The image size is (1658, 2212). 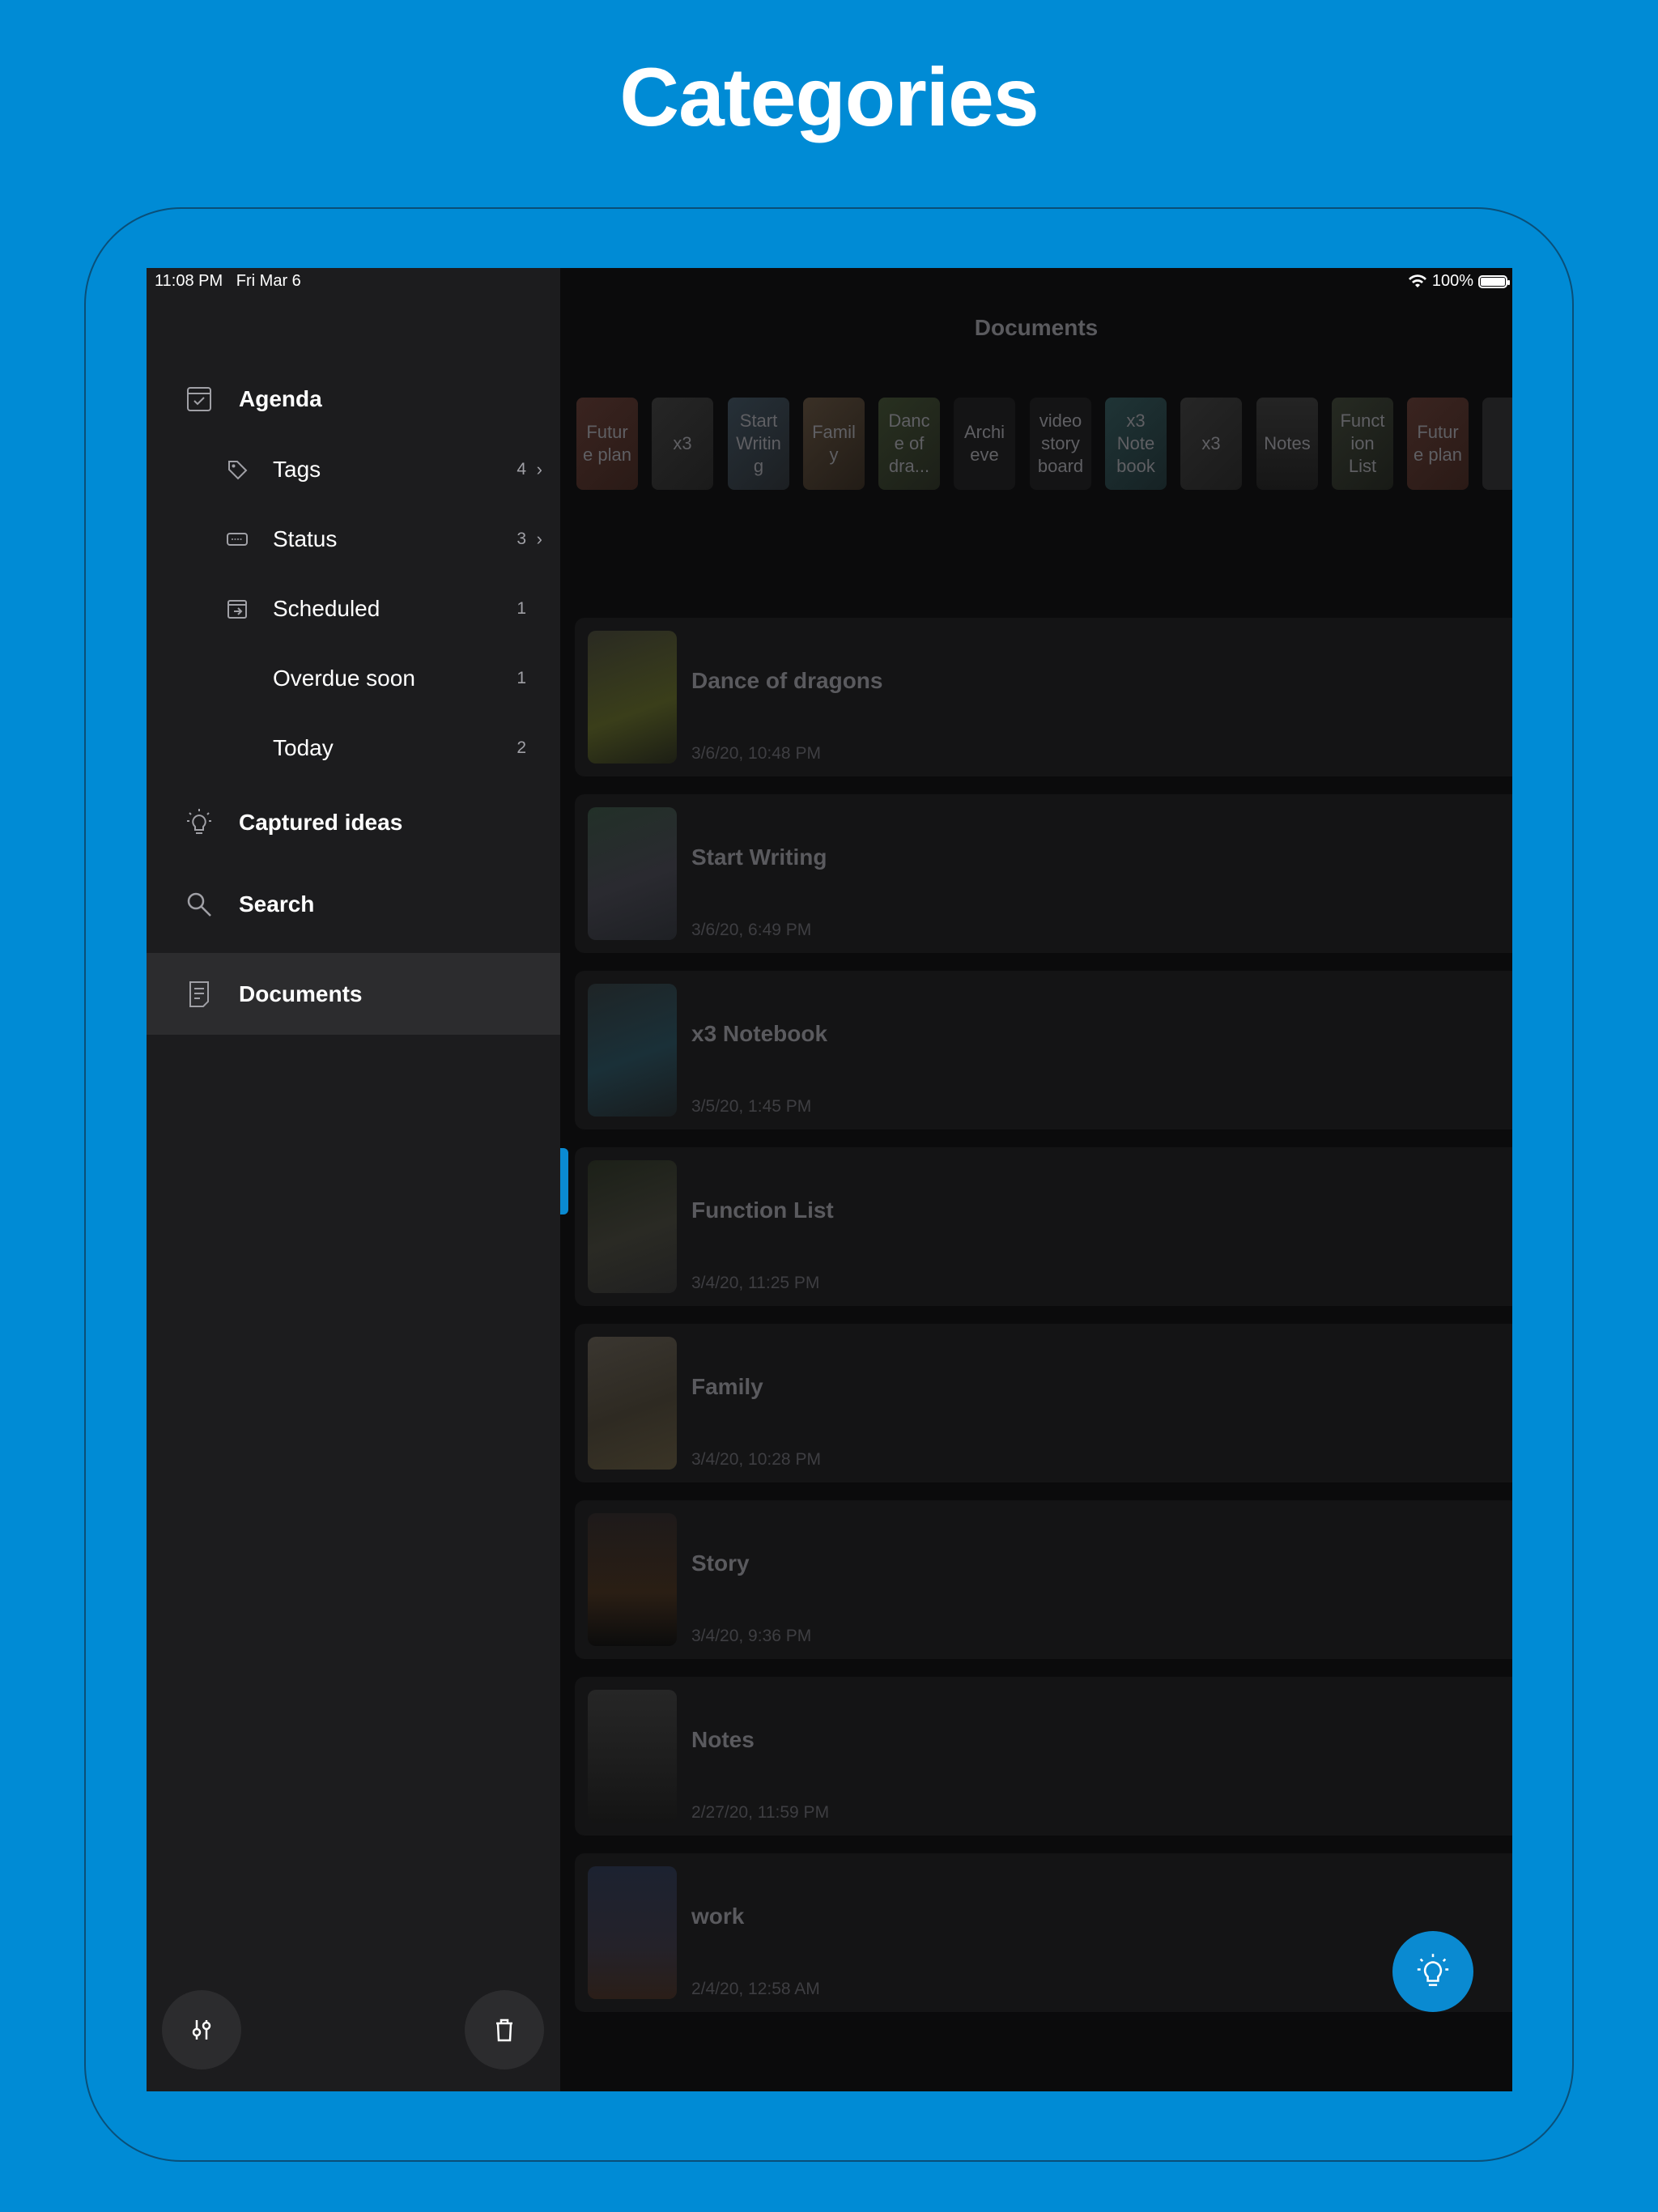 I want to click on document-date: 2/4/20, 12:58 AM, so click(x=755, y=1989).